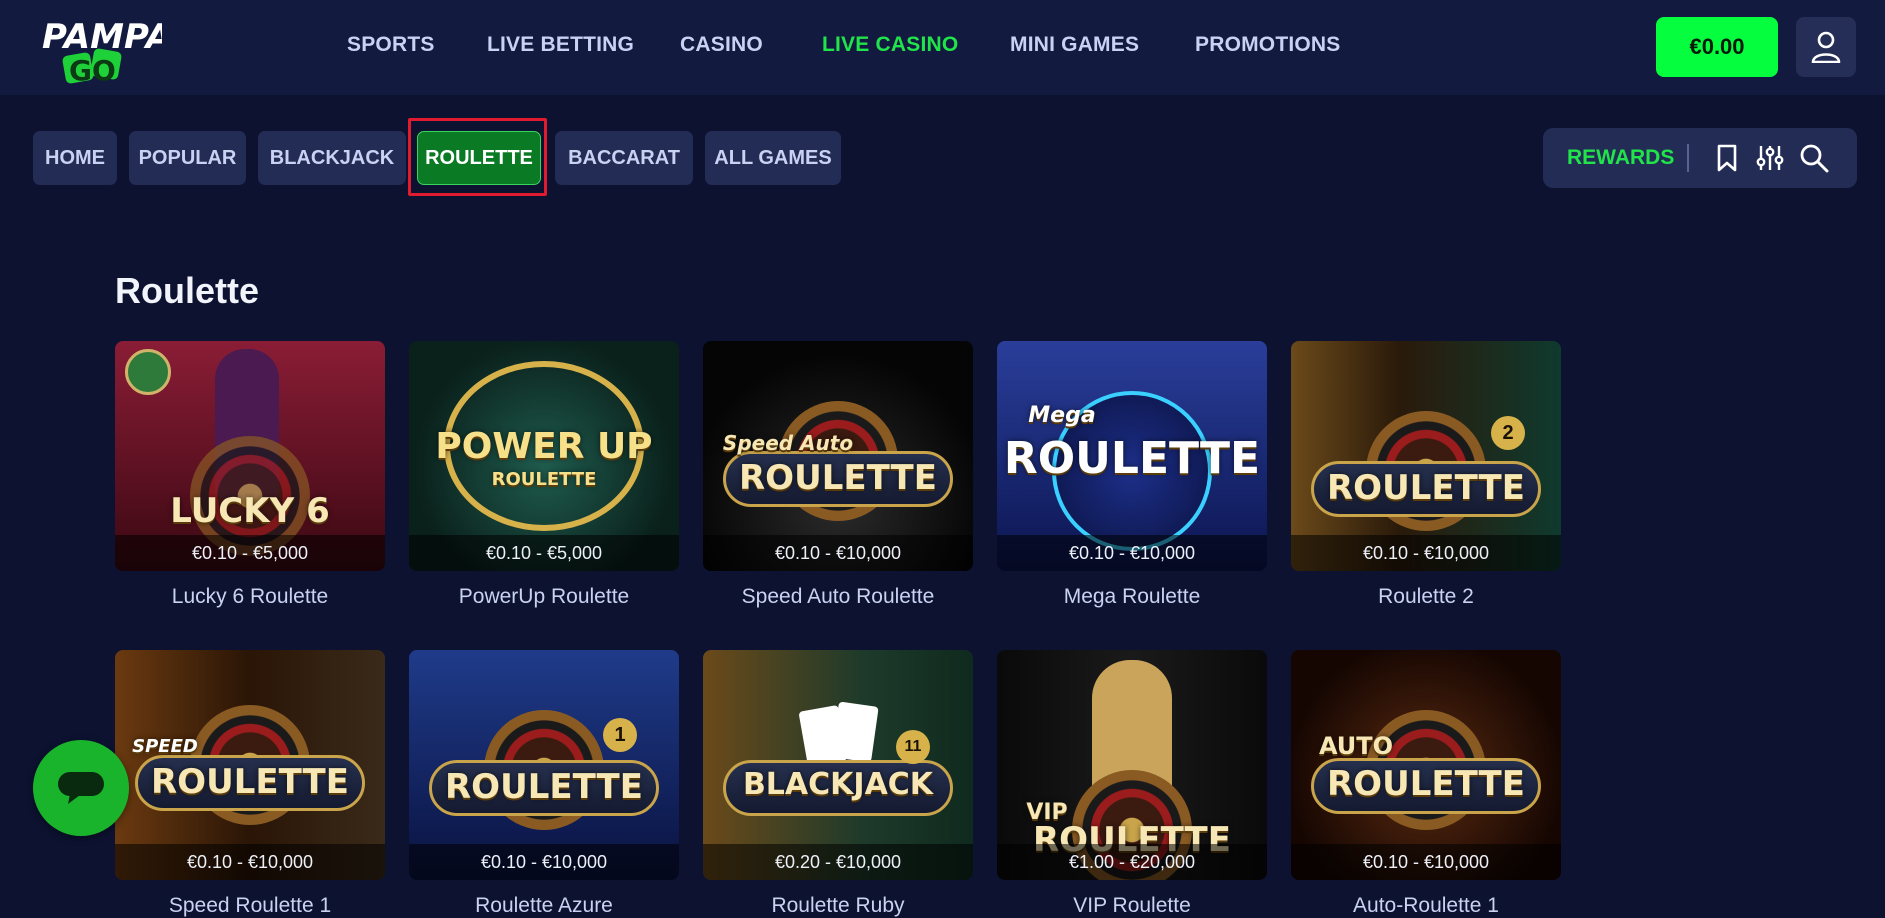 This screenshot has height=918, width=1885. I want to click on game-art-subtitle: Mega, so click(1062, 415).